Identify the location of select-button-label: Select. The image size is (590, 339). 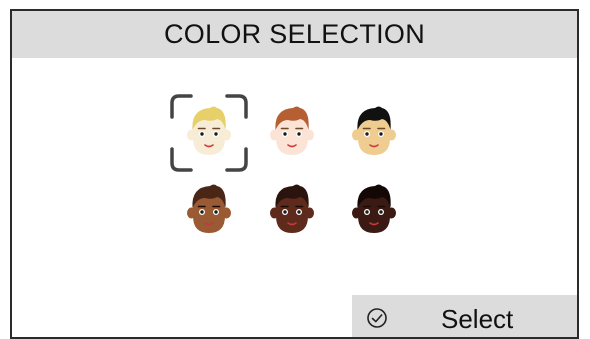
(477, 319).